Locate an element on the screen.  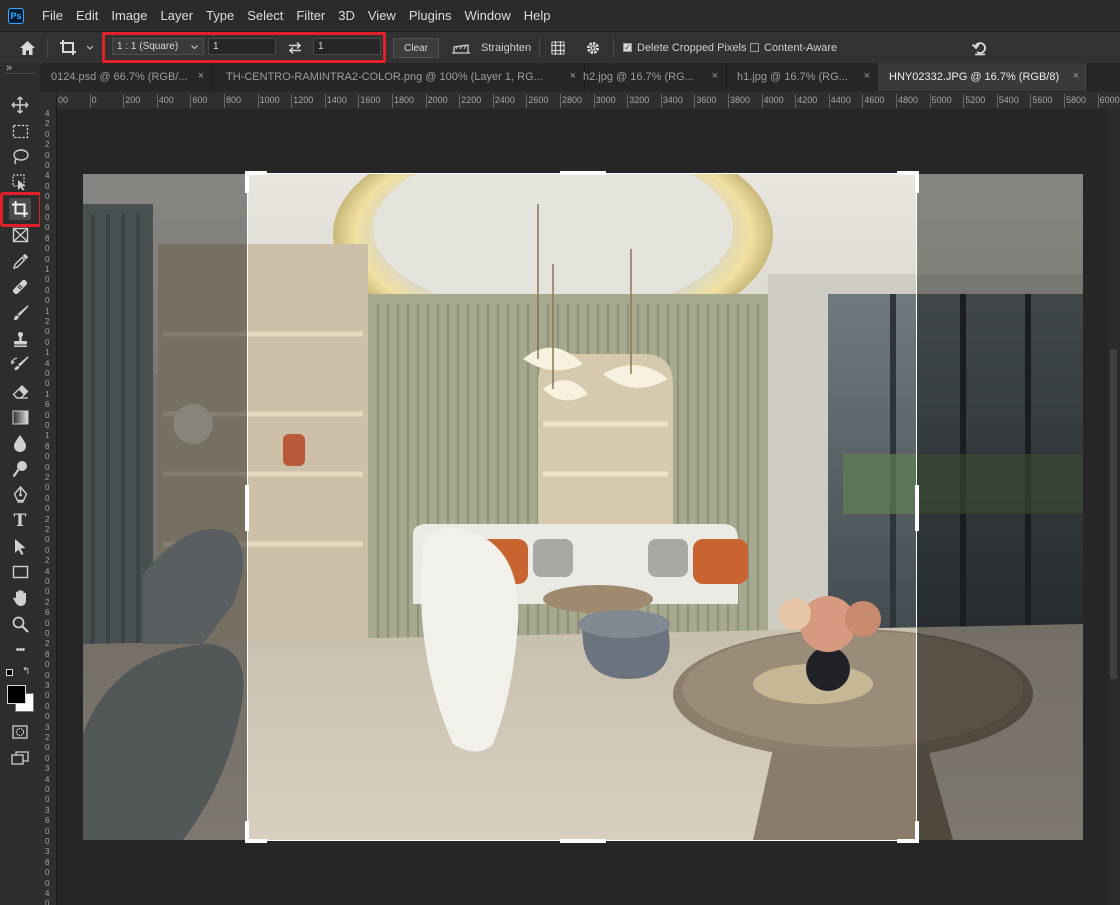
quick-mask-button is located at coordinates (20, 732).